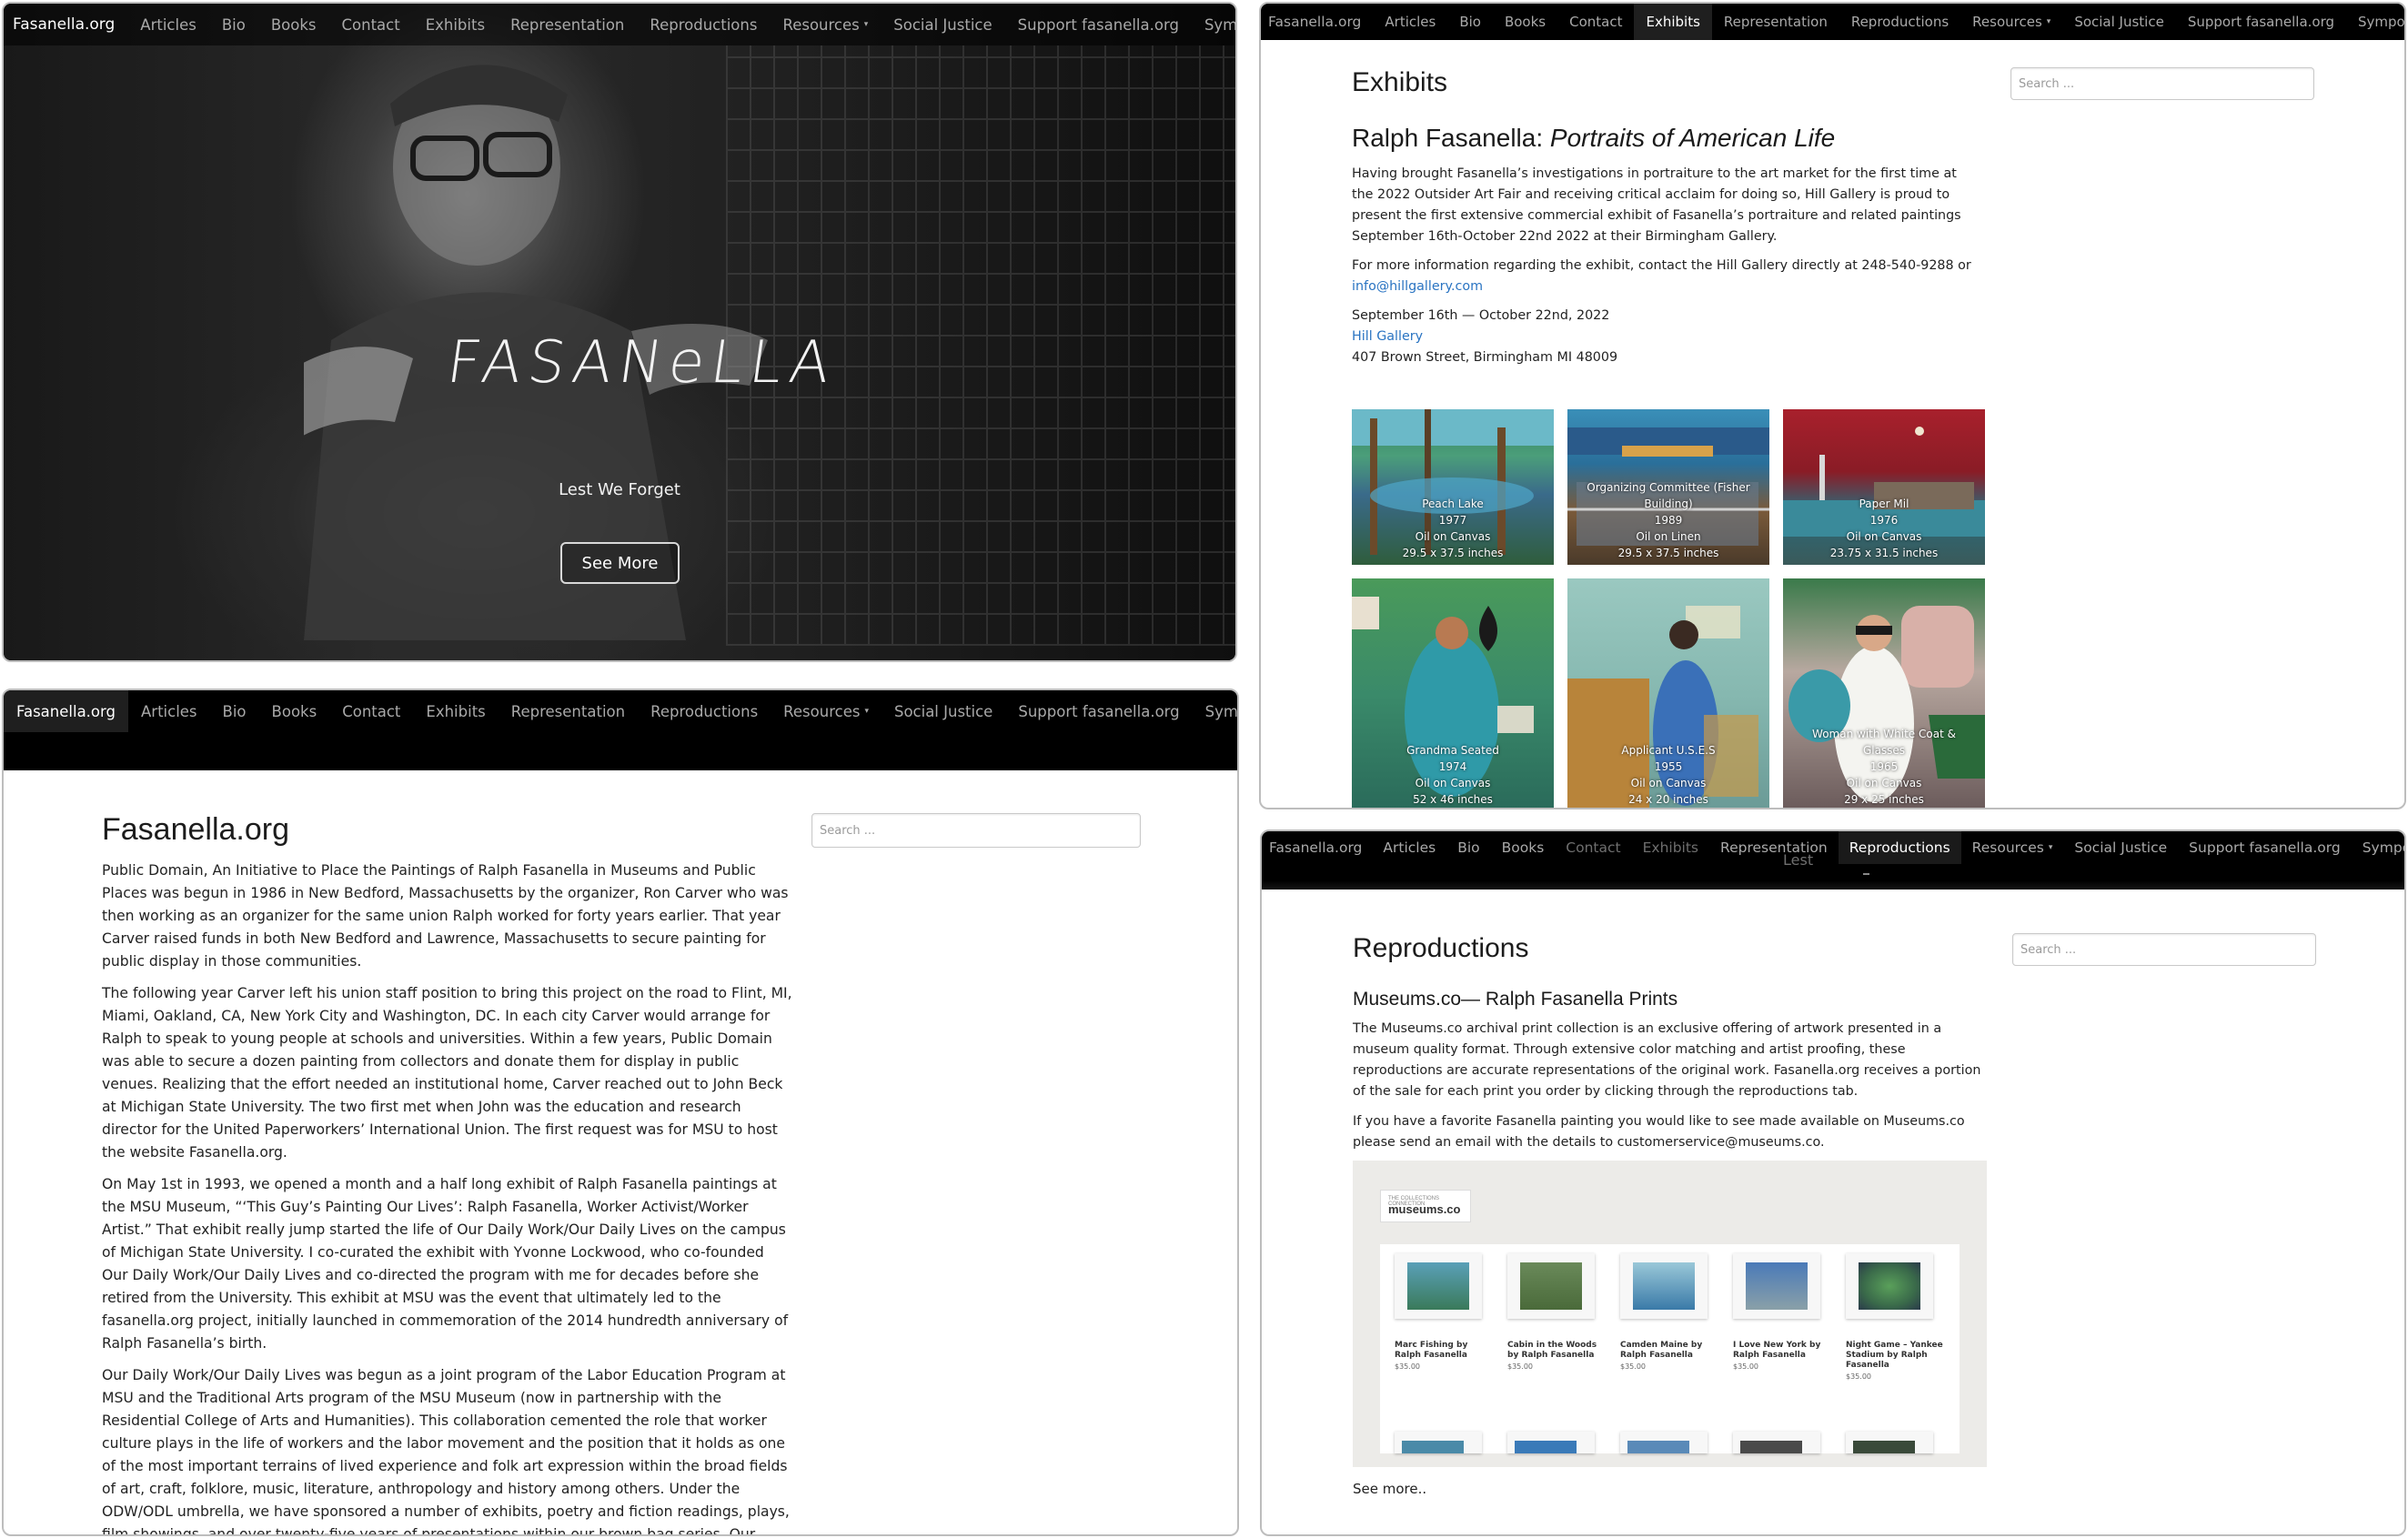  Describe the element at coordinates (1666, 337) in the screenshot. I see `gallery-link: Hill Gallery` at that location.